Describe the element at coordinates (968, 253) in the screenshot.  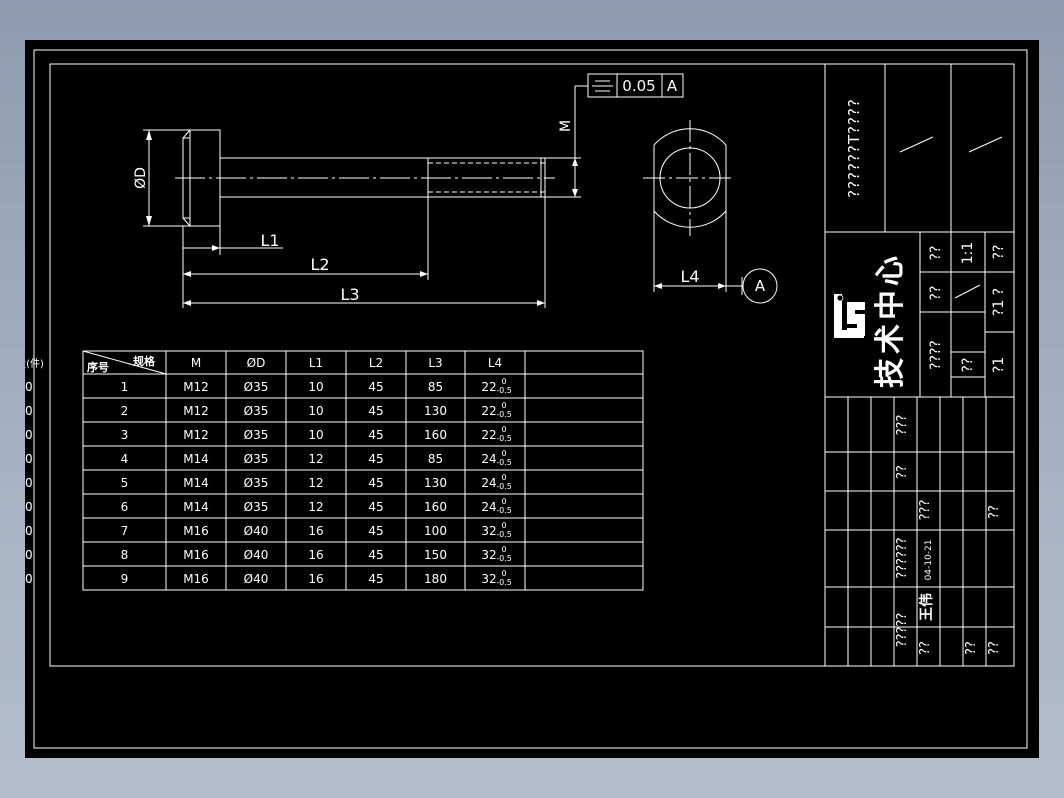
I see `tb-scale: 1:1` at that location.